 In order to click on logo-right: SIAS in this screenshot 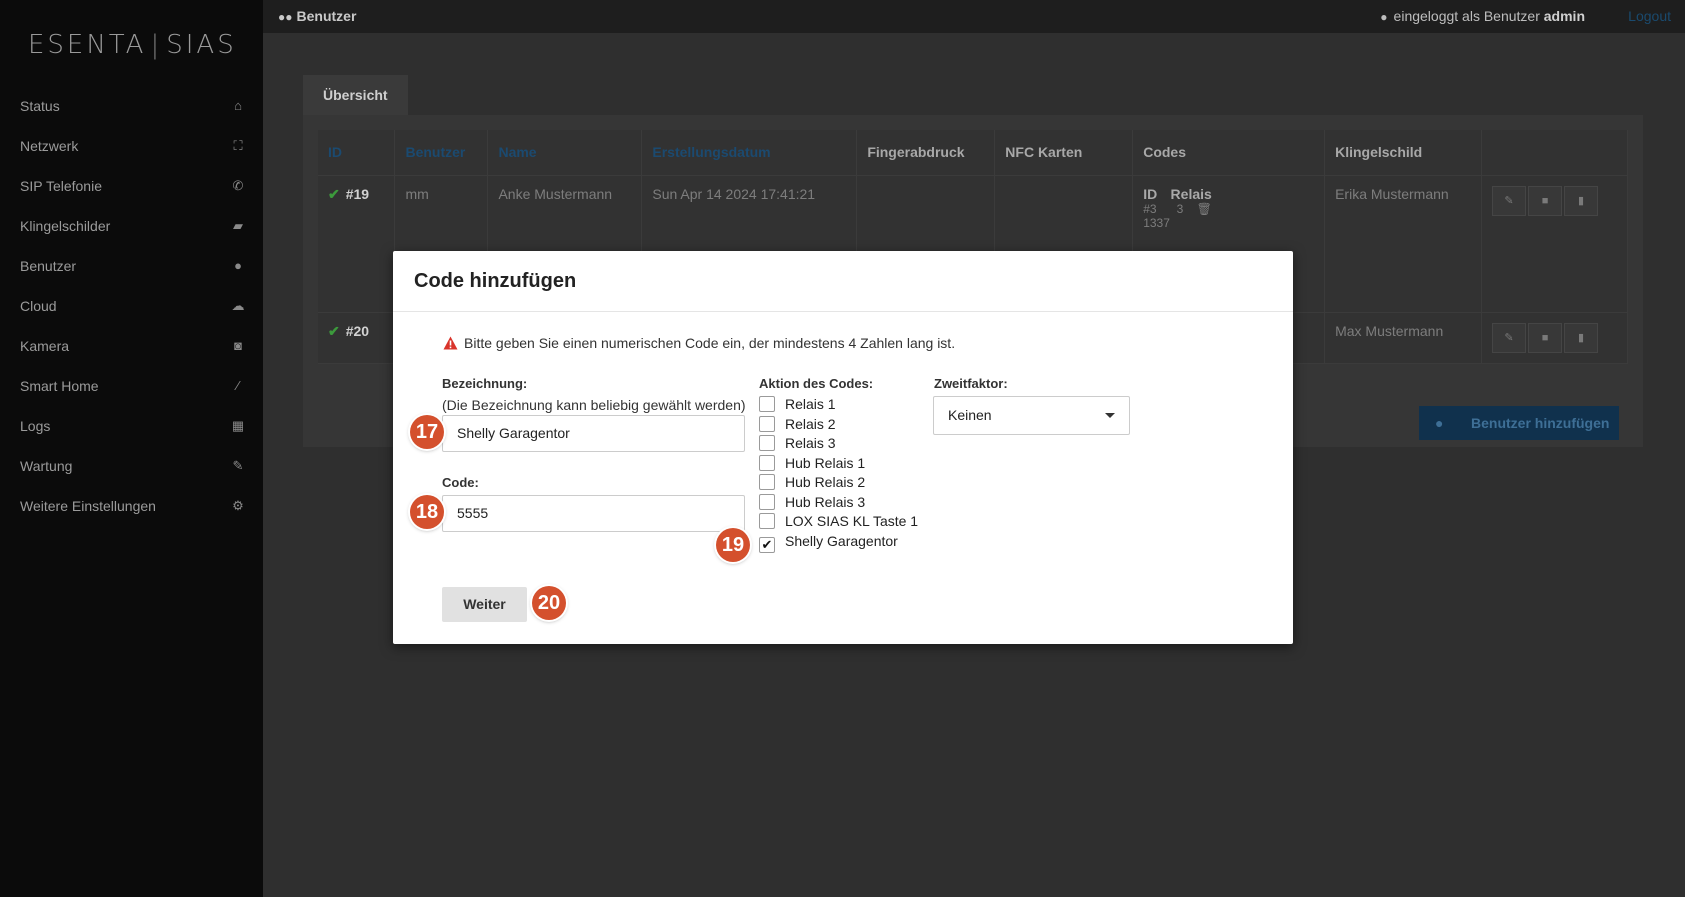, I will do `click(201, 45)`.